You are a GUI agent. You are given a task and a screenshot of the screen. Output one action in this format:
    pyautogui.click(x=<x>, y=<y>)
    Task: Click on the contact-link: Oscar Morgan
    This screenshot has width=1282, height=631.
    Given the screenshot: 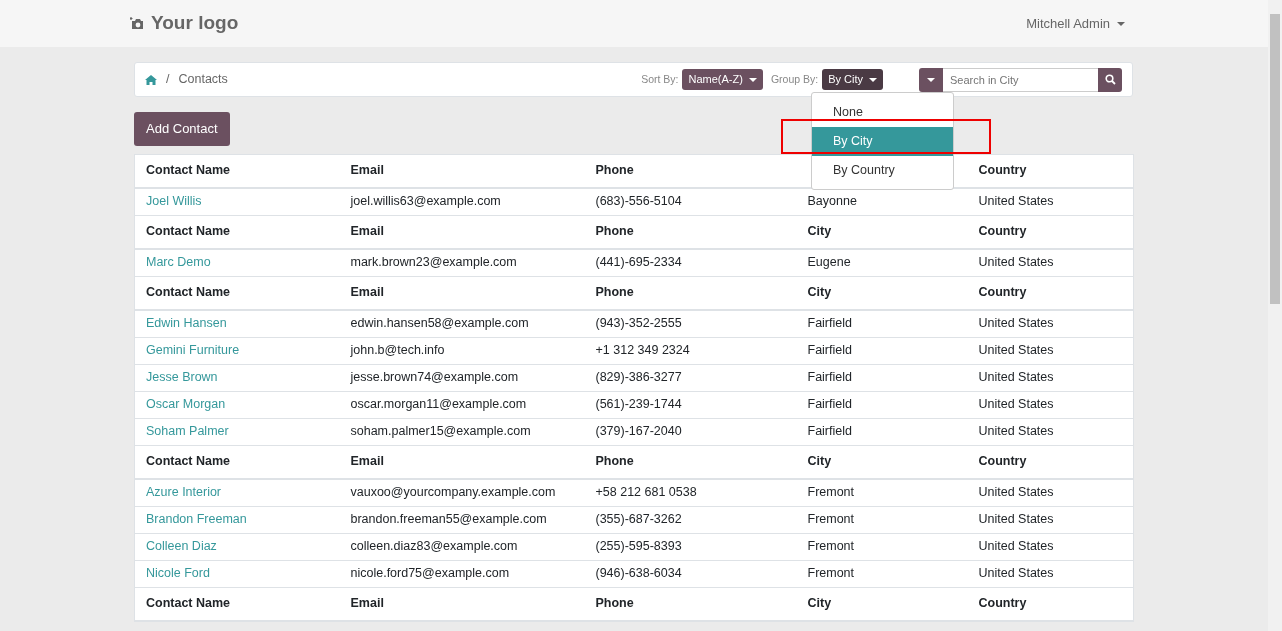 What is the action you would take?
    pyautogui.click(x=186, y=404)
    